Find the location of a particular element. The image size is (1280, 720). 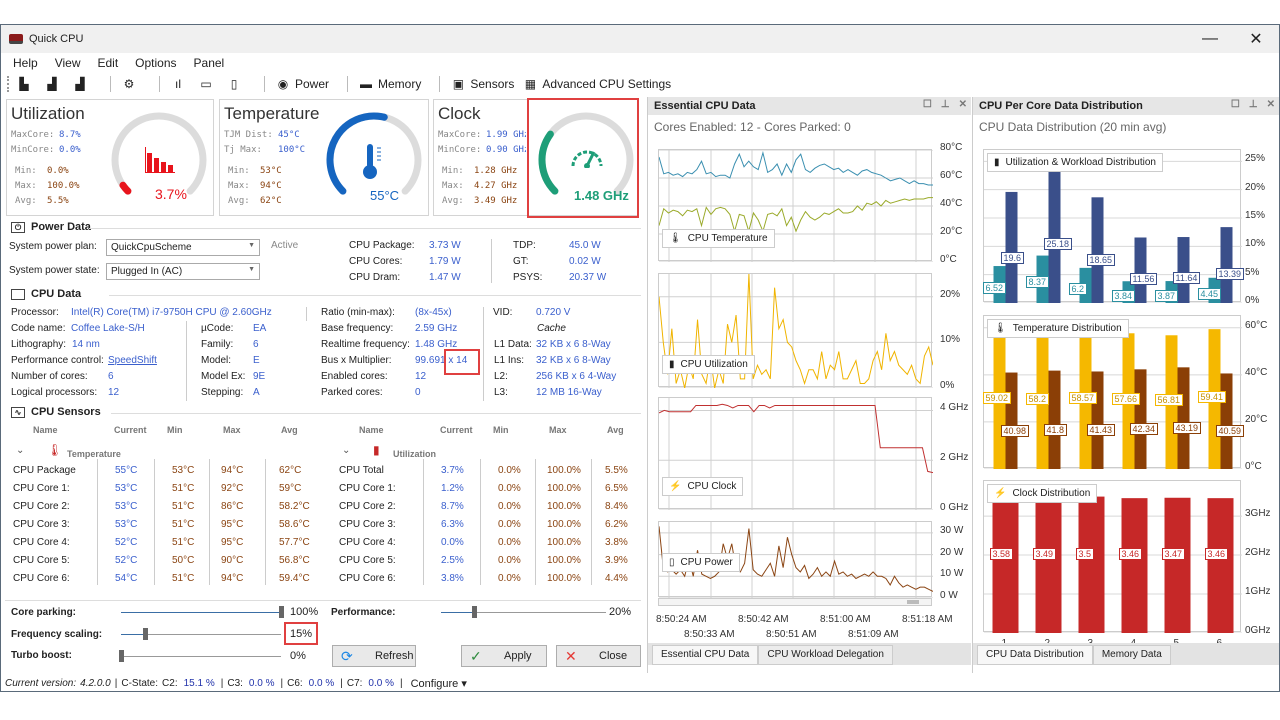

avg-value: 62°C is located at coordinates (271, 201).